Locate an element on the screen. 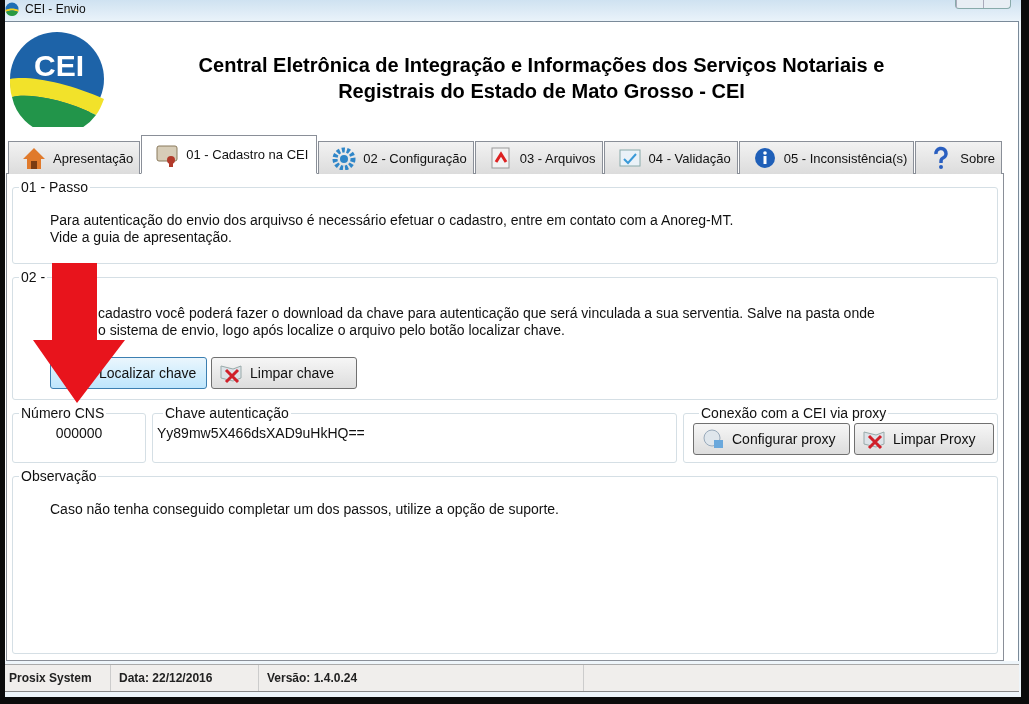 The width and height of the screenshot is (1029, 704). tab: 03 - Arquivos is located at coordinates (538, 157).